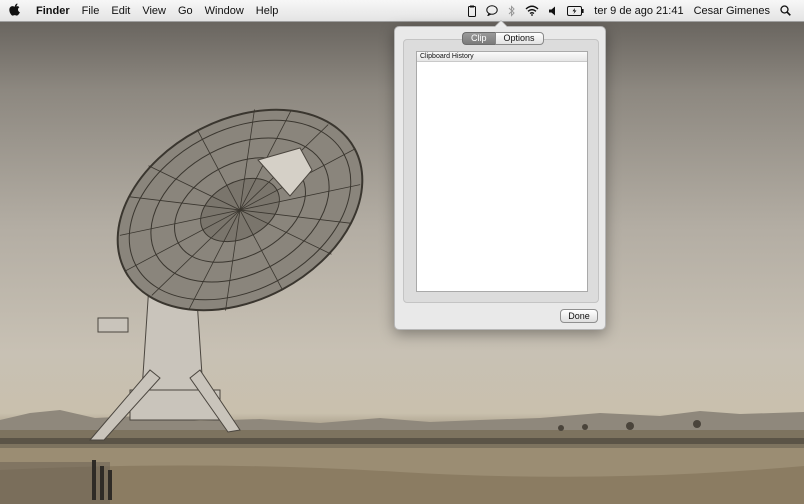 This screenshot has height=504, width=804. What do you see at coordinates (53, 11) in the screenshot?
I see `menu-app-name: Finder` at bounding box center [53, 11].